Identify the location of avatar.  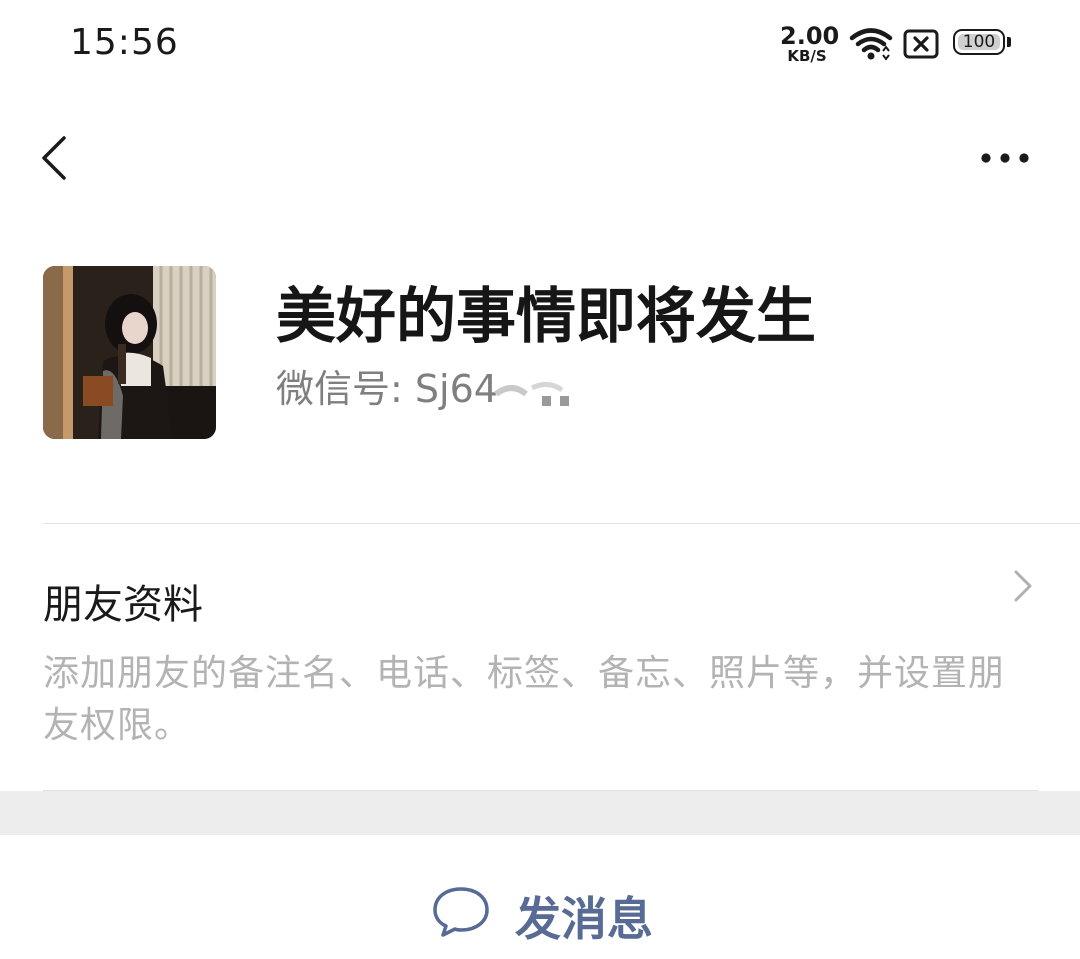
(129, 352).